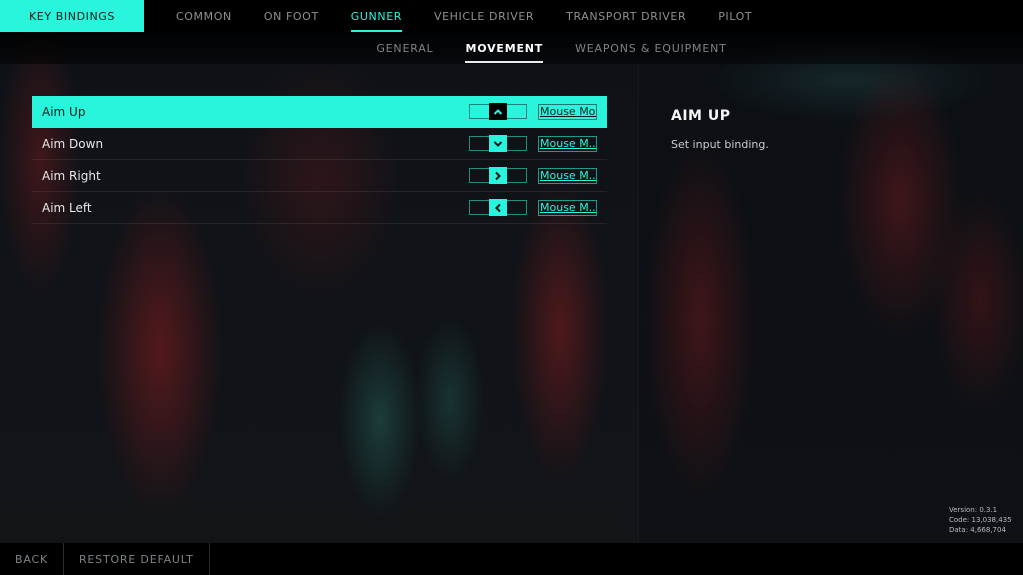 The image size is (1023, 575). I want to click on code-text: Code: 13,038,435, so click(980, 520).